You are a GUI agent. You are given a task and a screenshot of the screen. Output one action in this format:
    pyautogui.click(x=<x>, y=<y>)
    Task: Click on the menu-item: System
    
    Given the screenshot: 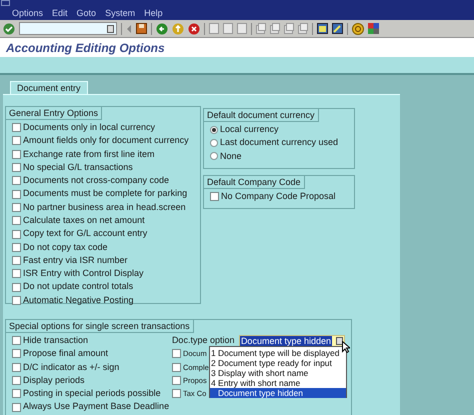 What is the action you would take?
    pyautogui.click(x=120, y=13)
    